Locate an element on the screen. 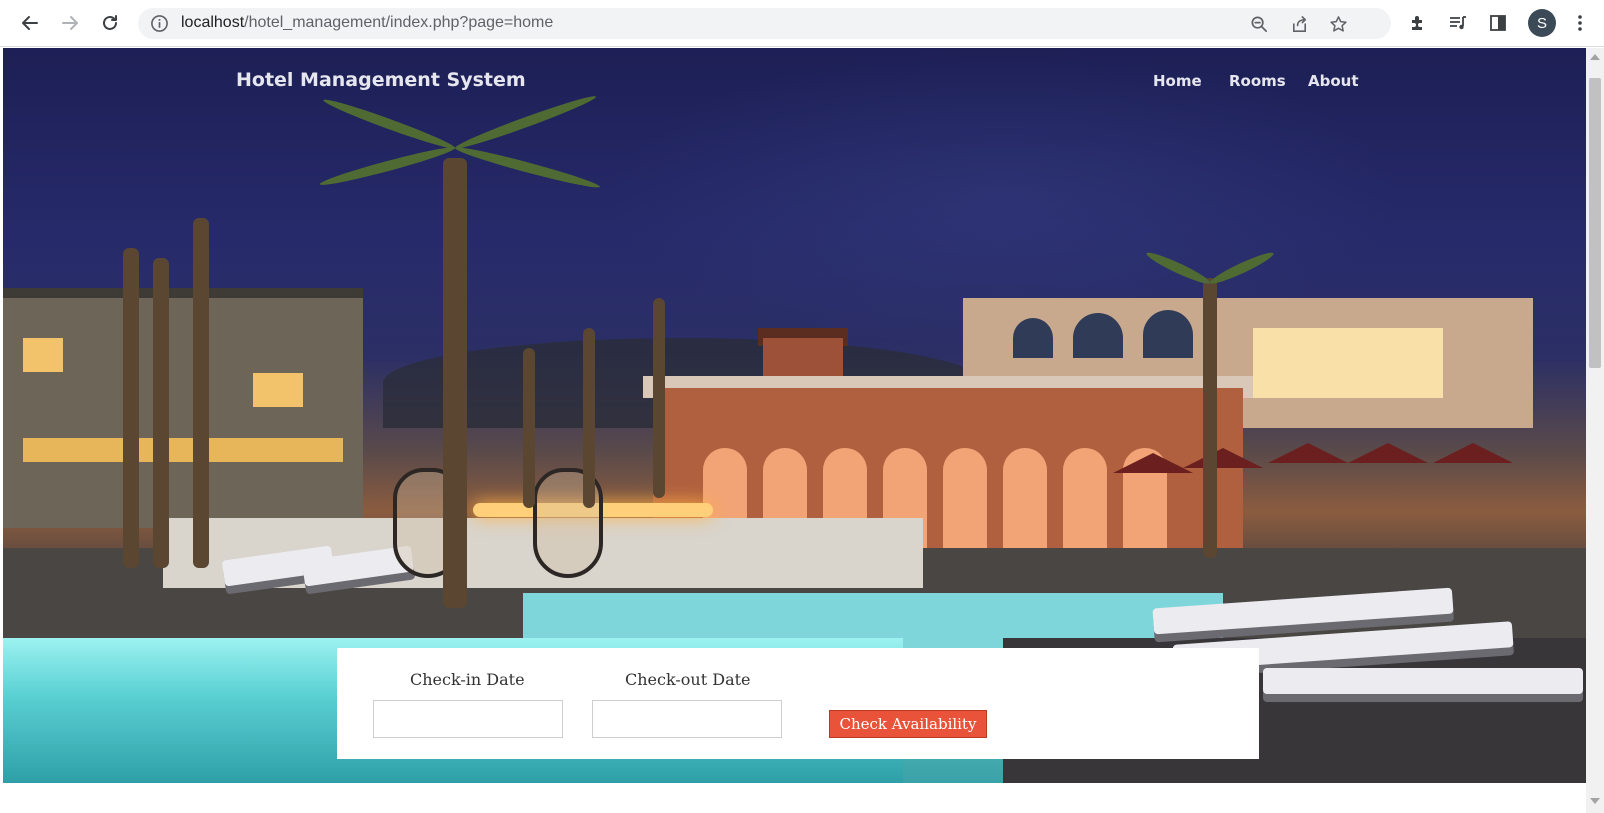 The height and width of the screenshot is (813, 1604). media-button is located at coordinates (1458, 23).